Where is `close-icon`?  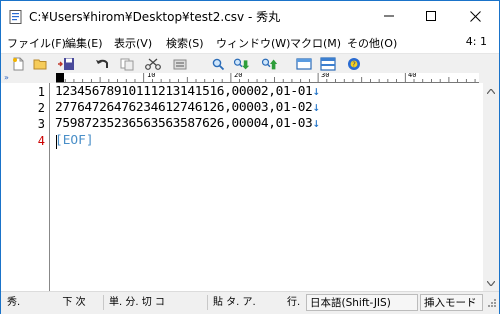
close-icon is located at coordinates (475, 16).